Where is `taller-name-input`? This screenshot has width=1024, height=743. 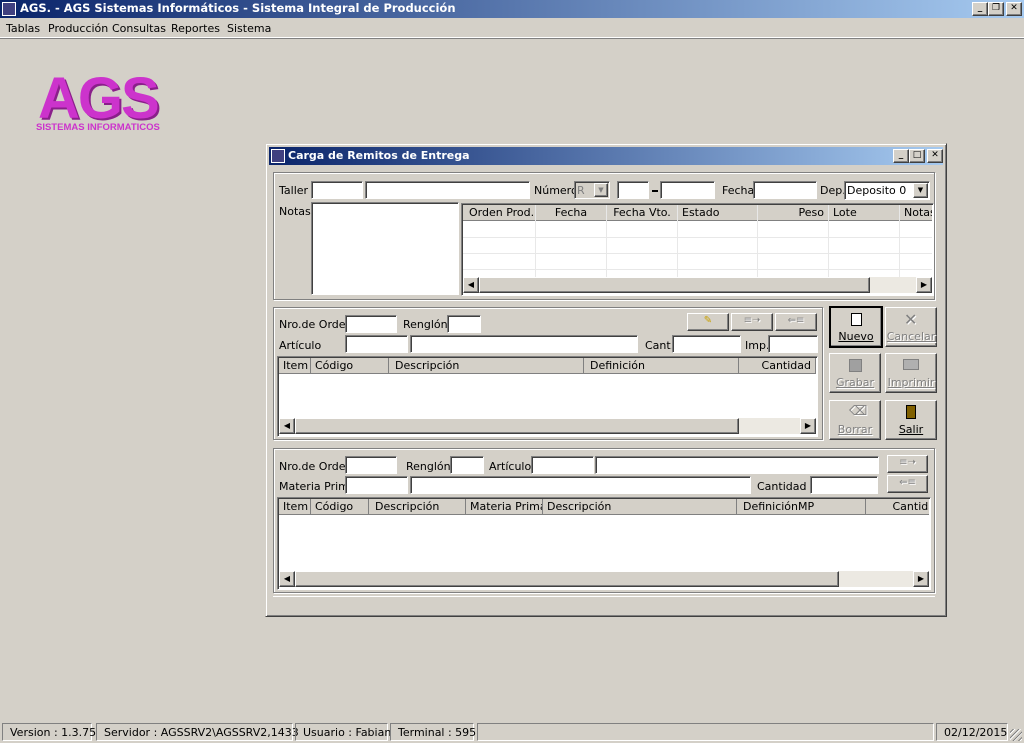
taller-name-input is located at coordinates (447, 190).